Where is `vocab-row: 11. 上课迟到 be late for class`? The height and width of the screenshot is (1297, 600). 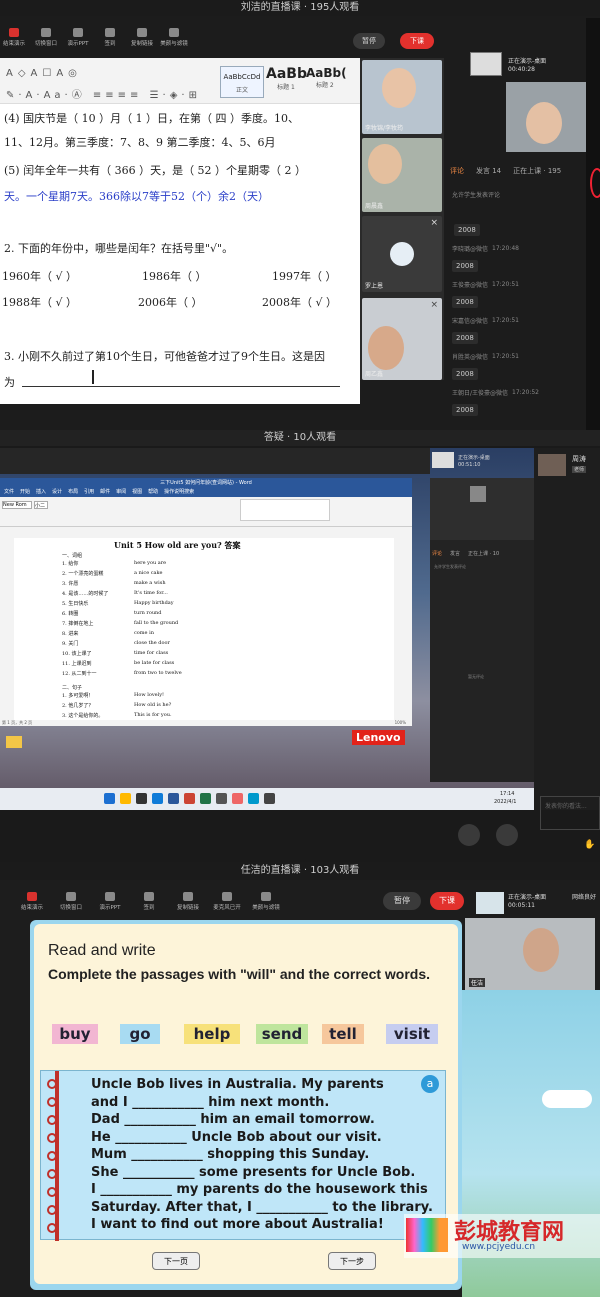
vocab-row: 11. 上课迟到 be late for class is located at coordinates (162, 665).